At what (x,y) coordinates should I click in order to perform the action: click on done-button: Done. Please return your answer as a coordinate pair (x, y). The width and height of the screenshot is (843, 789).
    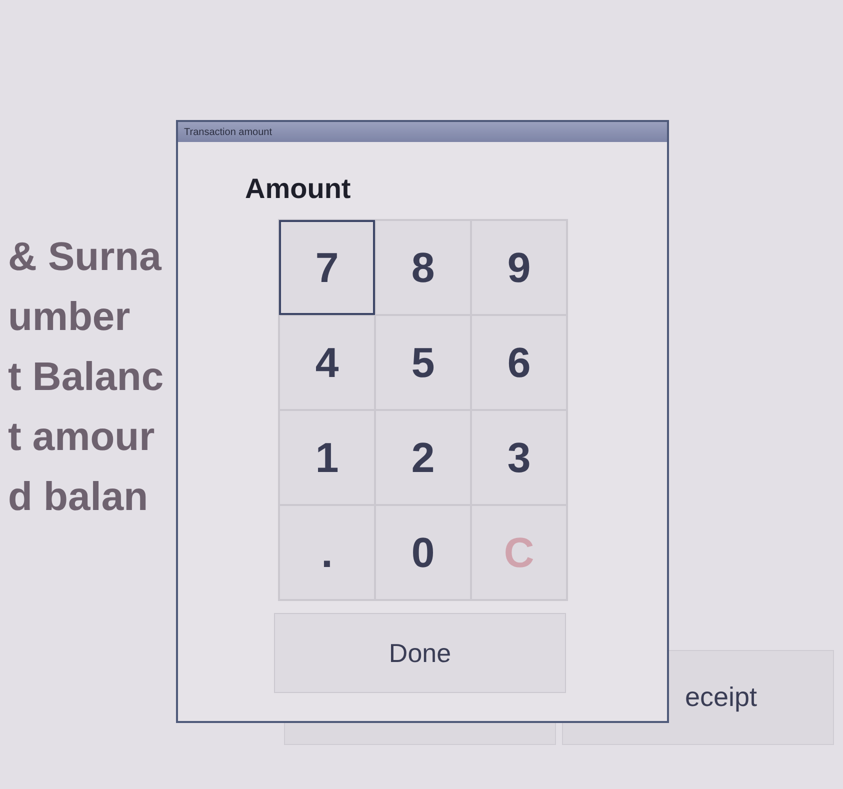
    Looking at the image, I should click on (420, 653).